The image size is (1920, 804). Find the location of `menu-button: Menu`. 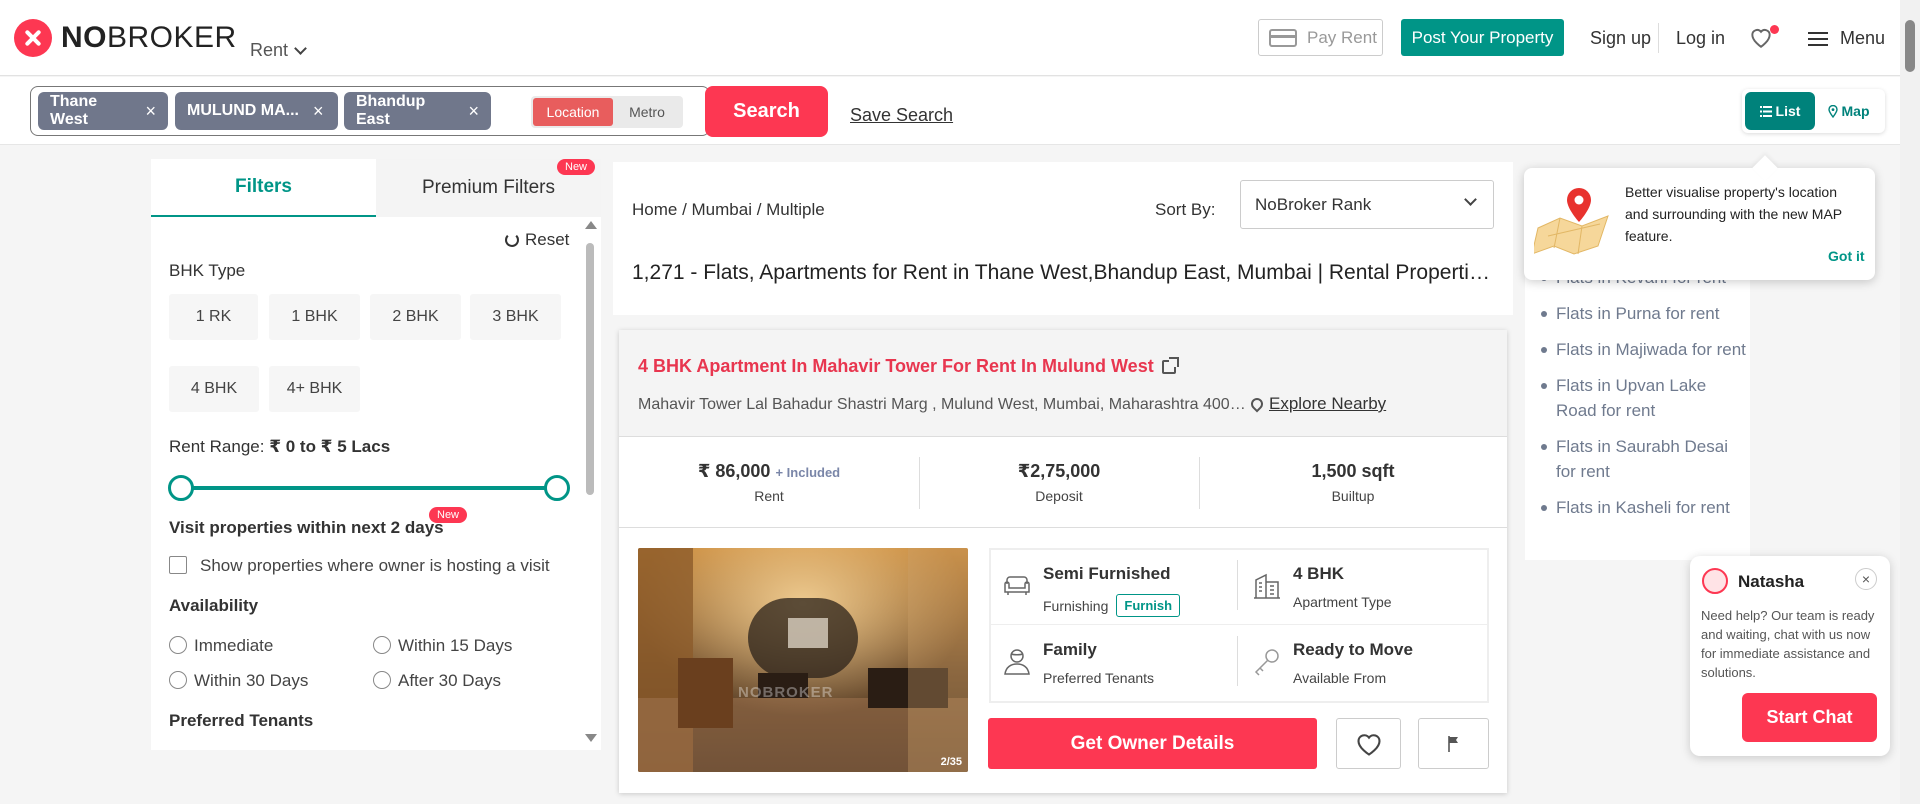

menu-button: Menu is located at coordinates (1846, 38).